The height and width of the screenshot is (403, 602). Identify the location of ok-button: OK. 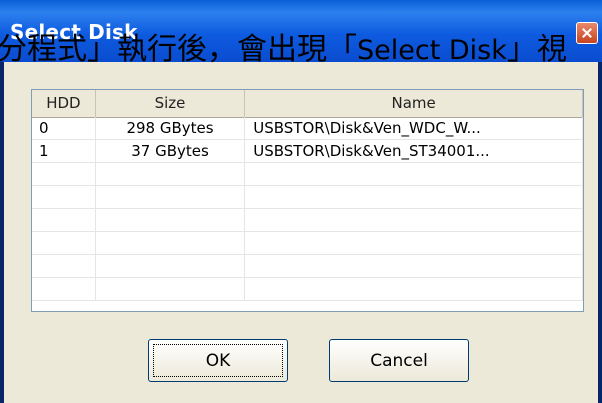
(218, 360).